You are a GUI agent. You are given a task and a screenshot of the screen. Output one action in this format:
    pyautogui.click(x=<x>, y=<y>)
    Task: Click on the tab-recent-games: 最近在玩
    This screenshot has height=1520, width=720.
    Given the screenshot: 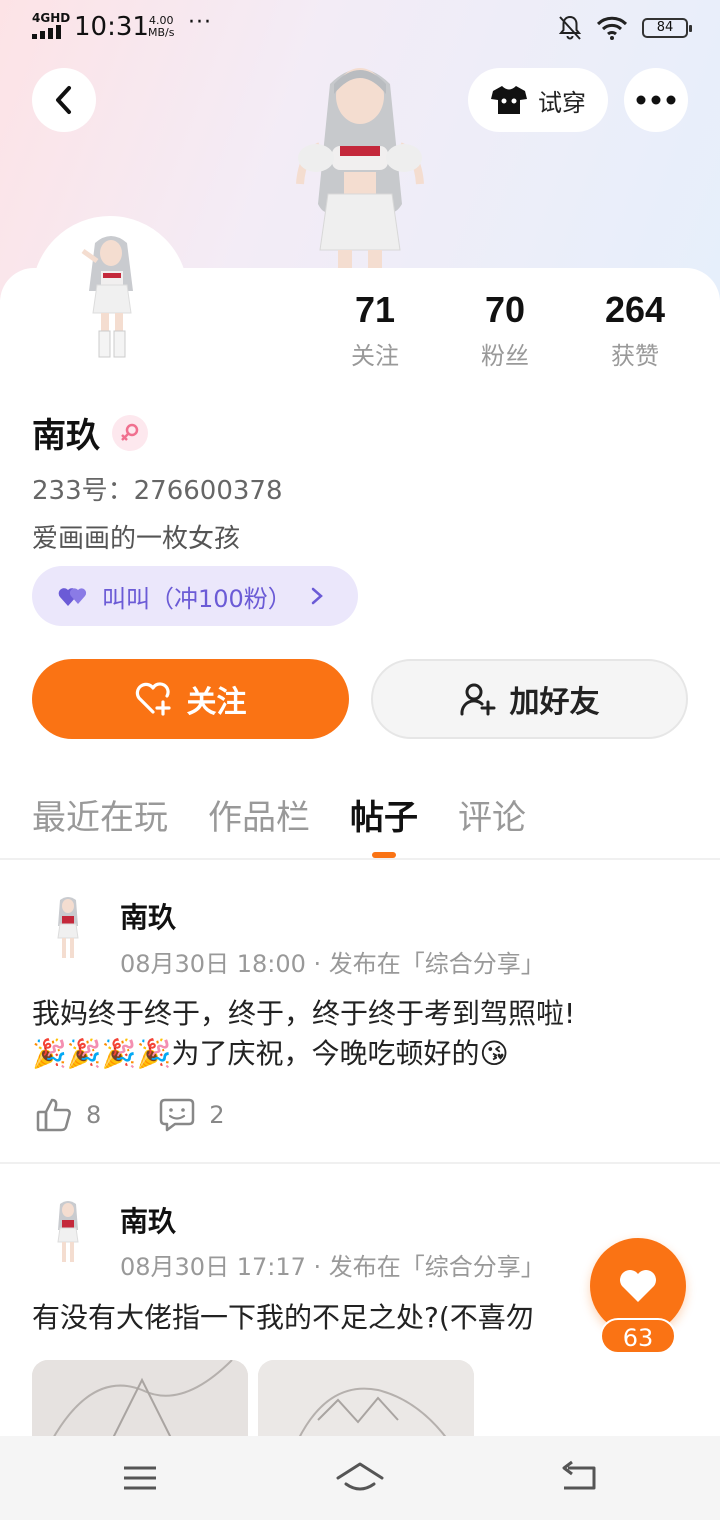 What is the action you would take?
    pyautogui.click(x=100, y=814)
    